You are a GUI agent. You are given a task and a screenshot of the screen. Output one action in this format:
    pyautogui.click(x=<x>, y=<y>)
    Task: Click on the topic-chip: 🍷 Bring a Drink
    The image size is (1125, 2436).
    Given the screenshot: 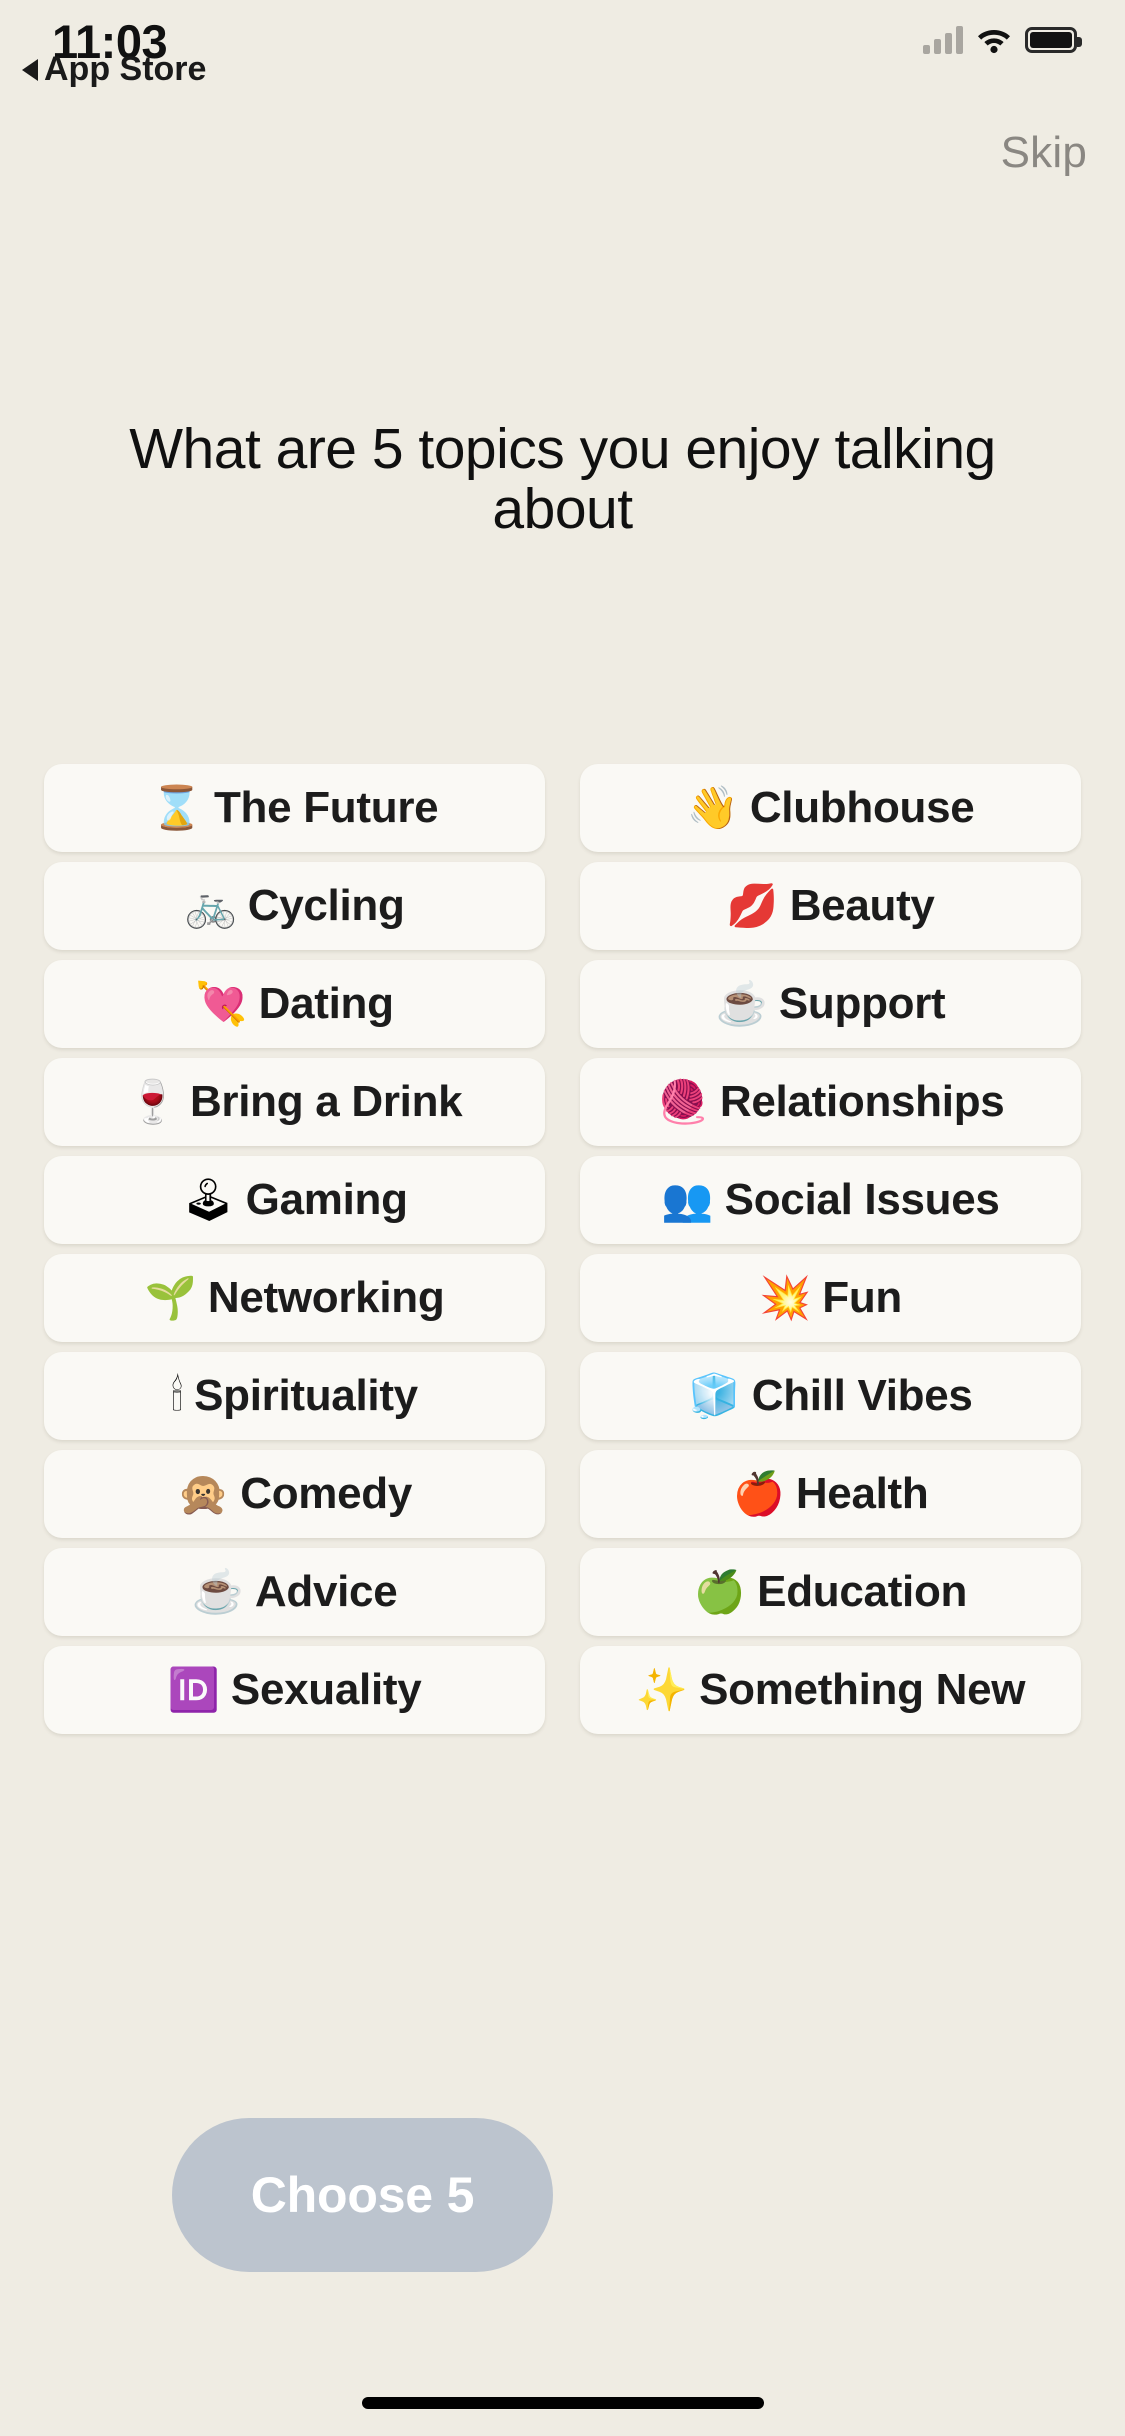 What is the action you would take?
    pyautogui.click(x=294, y=1102)
    